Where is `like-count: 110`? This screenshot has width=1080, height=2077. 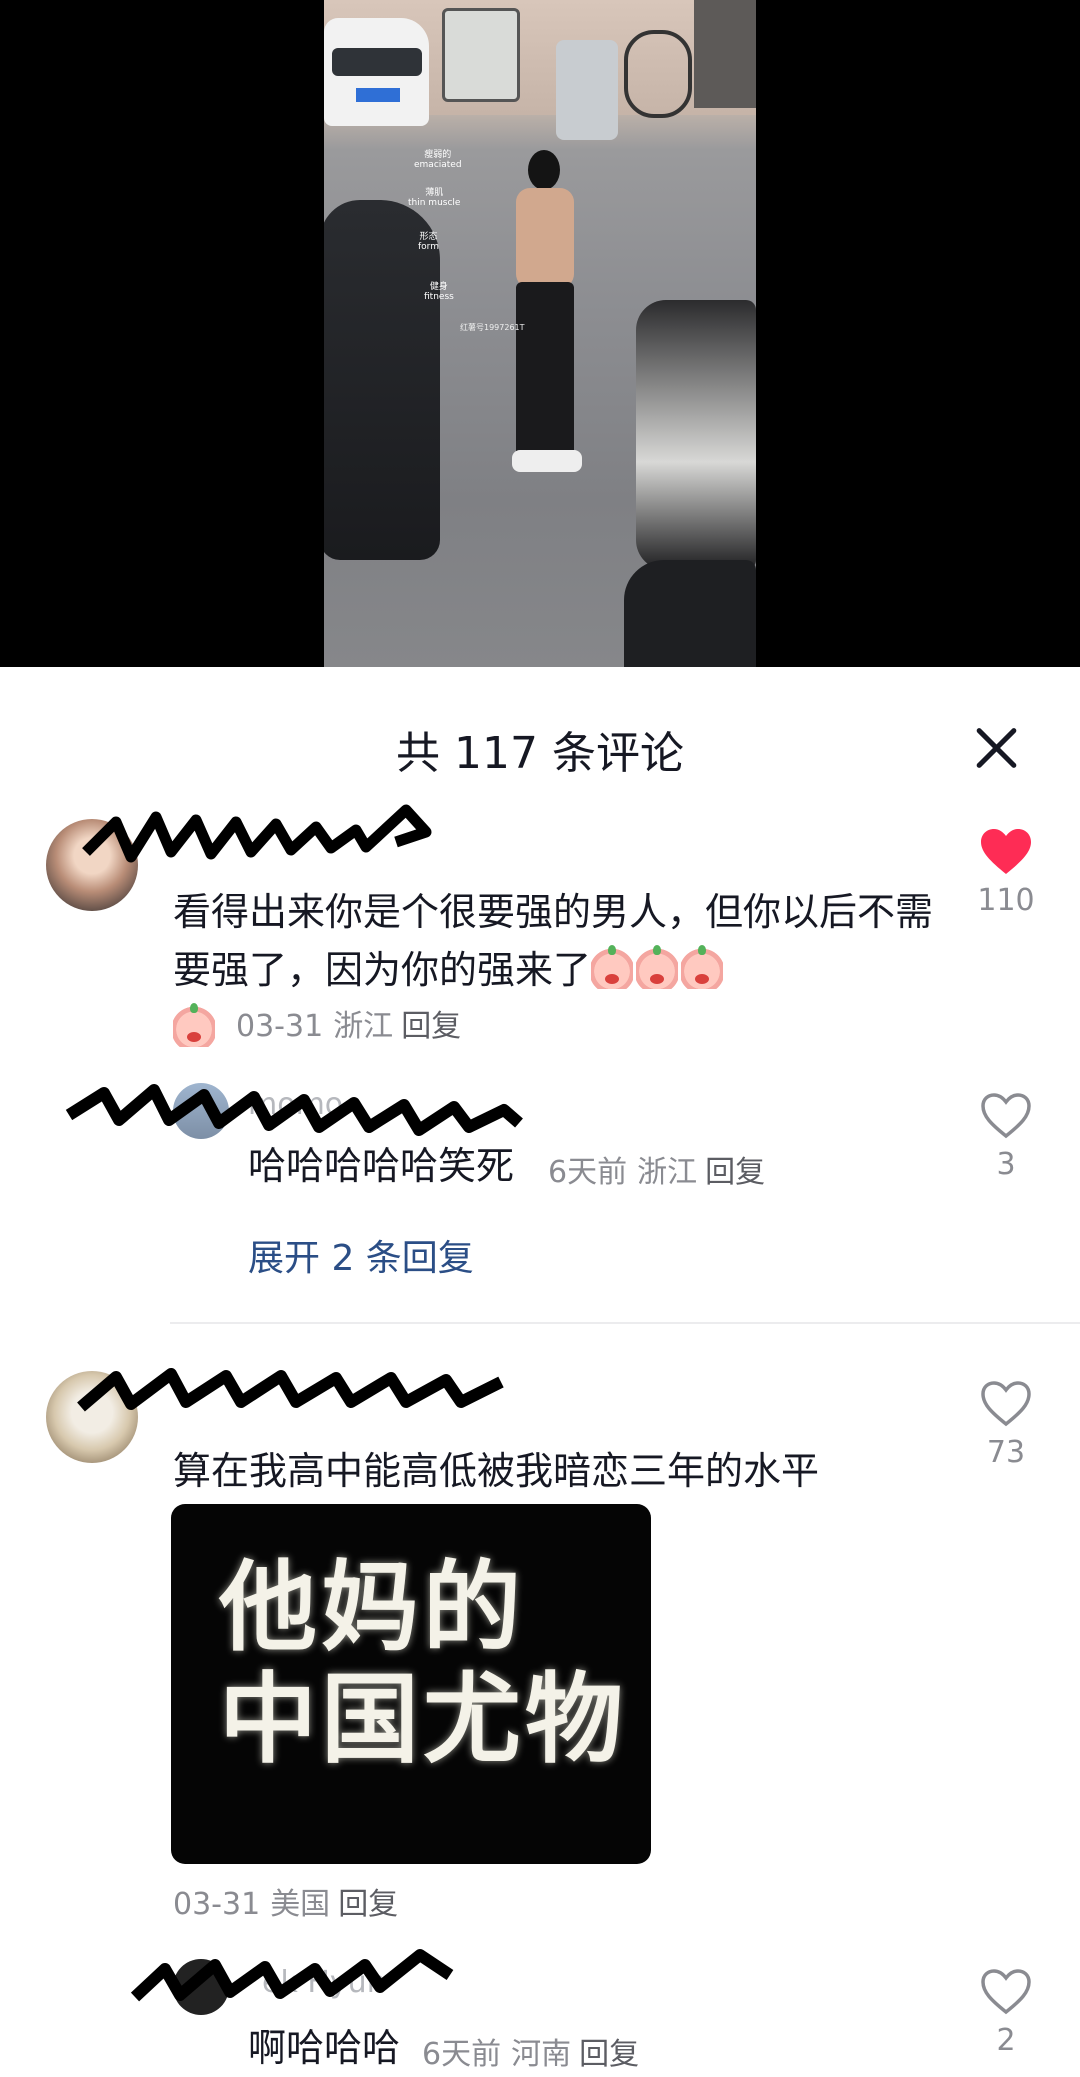 like-count: 110 is located at coordinates (1006, 900).